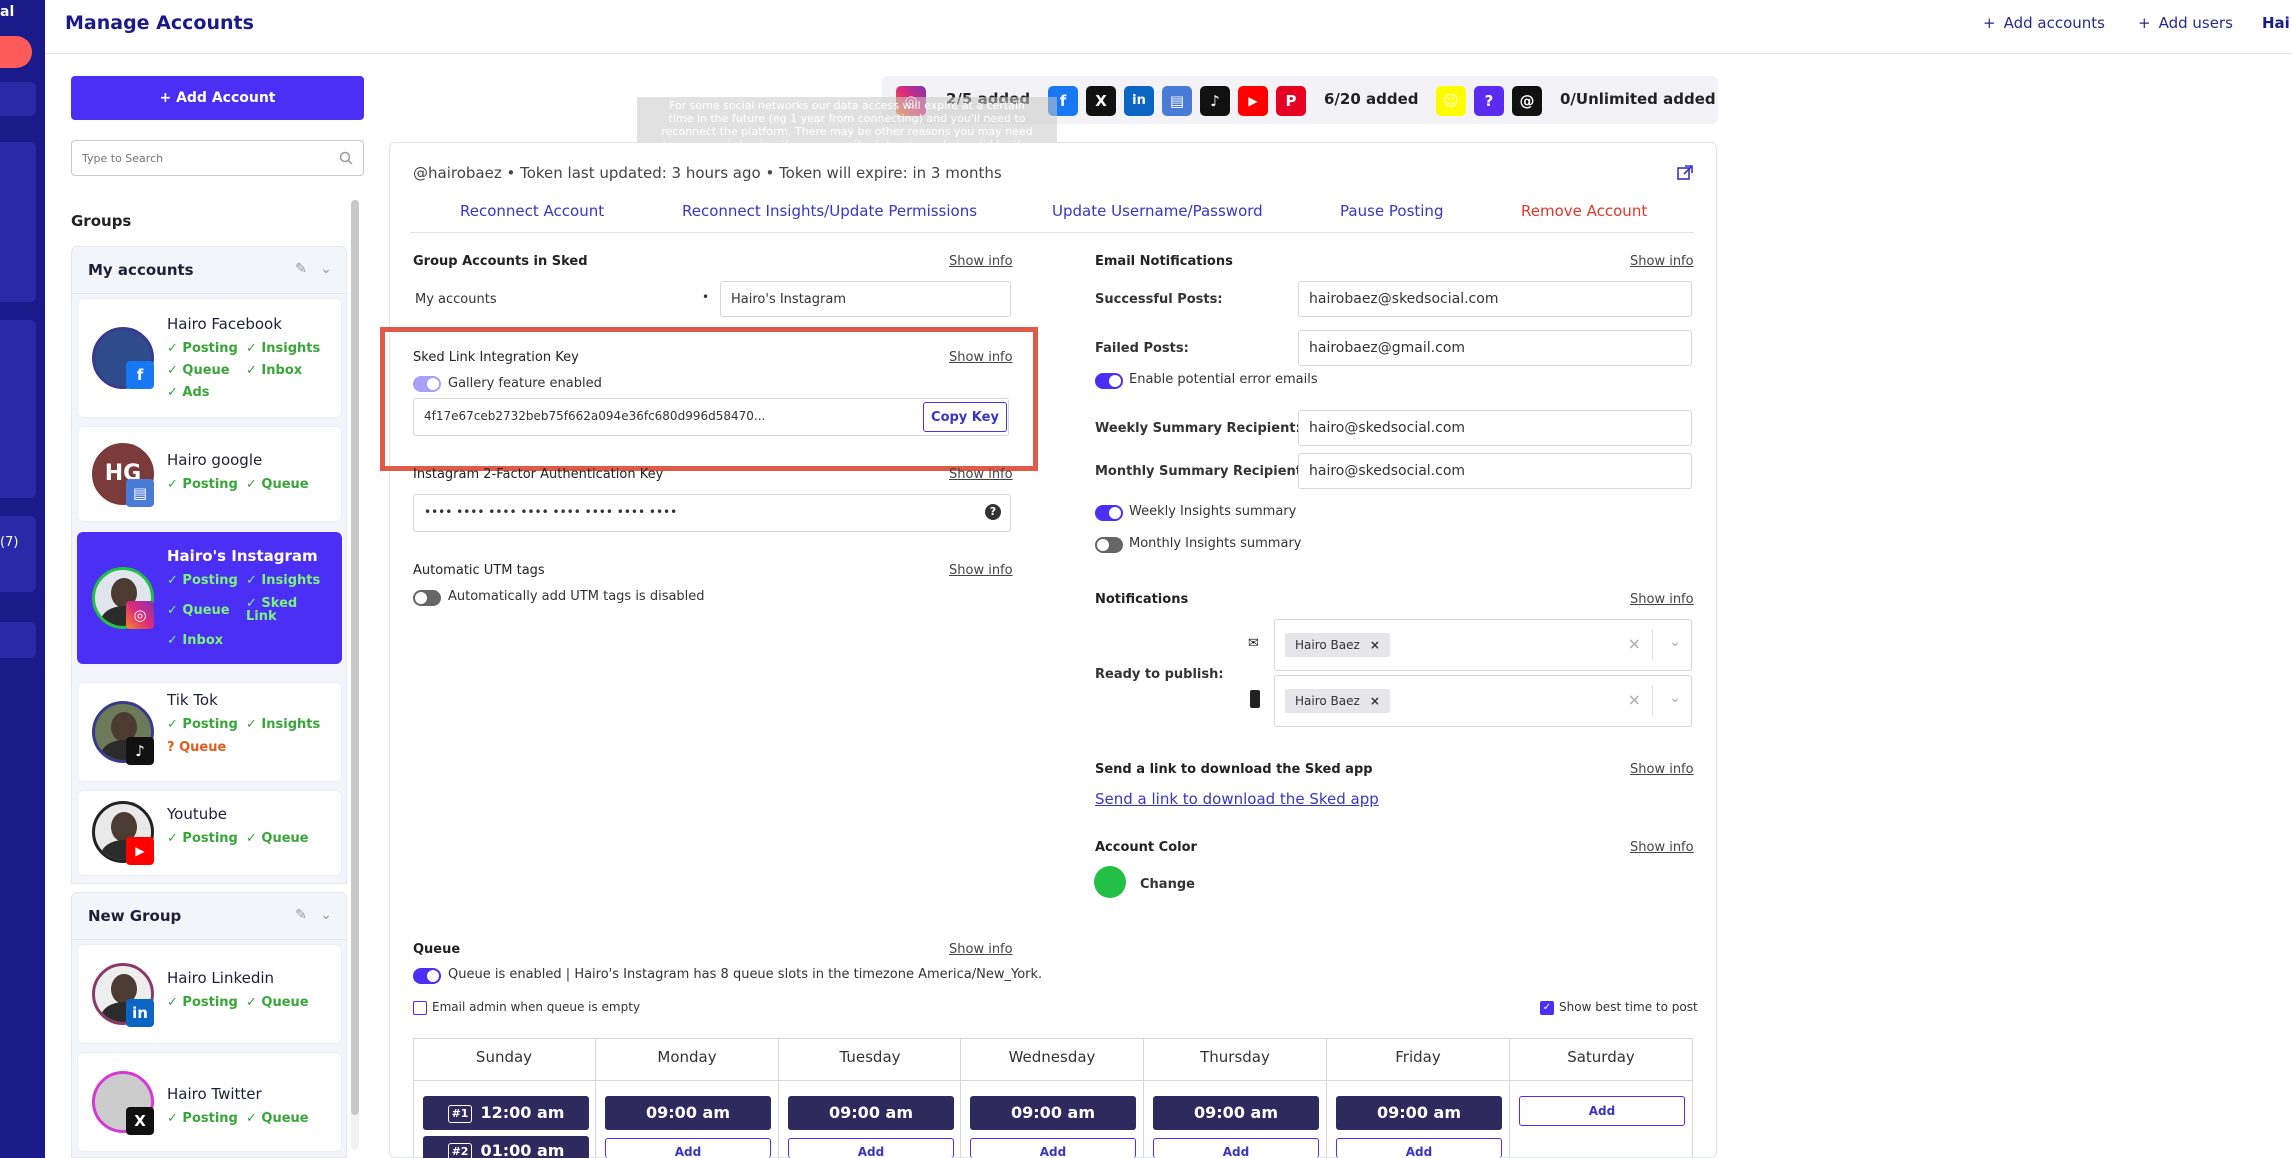 The width and height of the screenshot is (2292, 1158). What do you see at coordinates (209, 1102) in the screenshot?
I see `account-card-twitter: X Hairo Twitter ✓ Posting ✓ Queue` at bounding box center [209, 1102].